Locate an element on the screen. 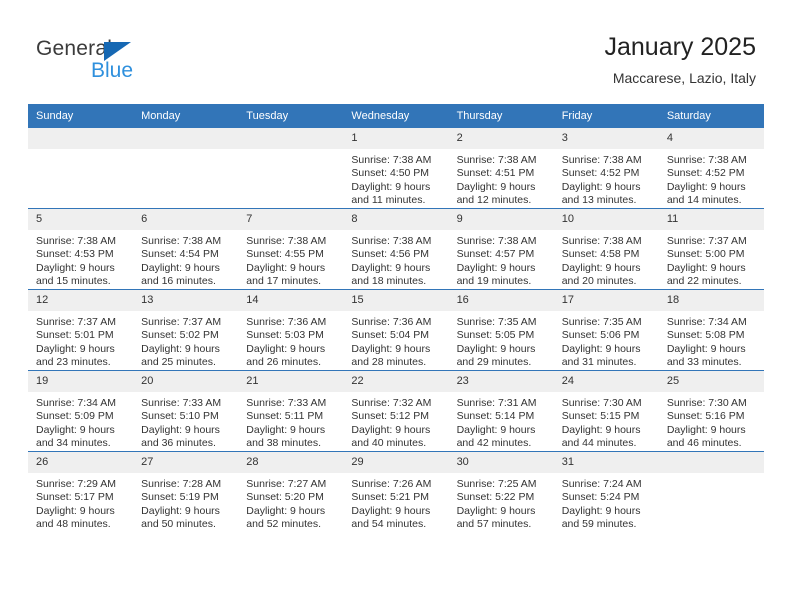 The height and width of the screenshot is (612, 792). logo-text-general: General is located at coordinates (74, 48).